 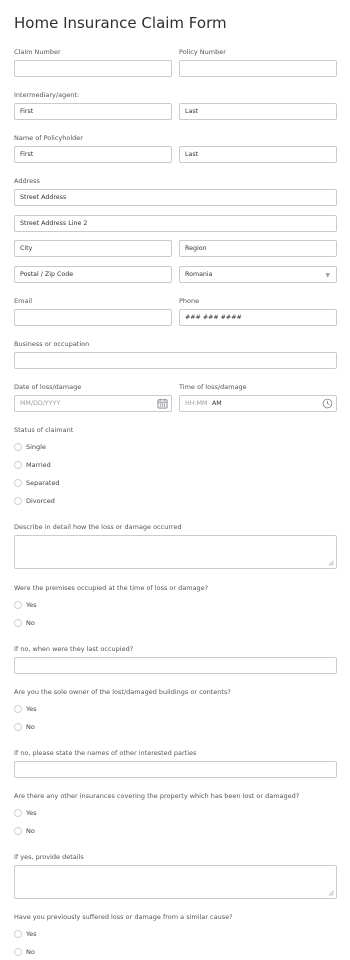 I want to click on provide-details-label: If yes, provide details, so click(x=49, y=857).